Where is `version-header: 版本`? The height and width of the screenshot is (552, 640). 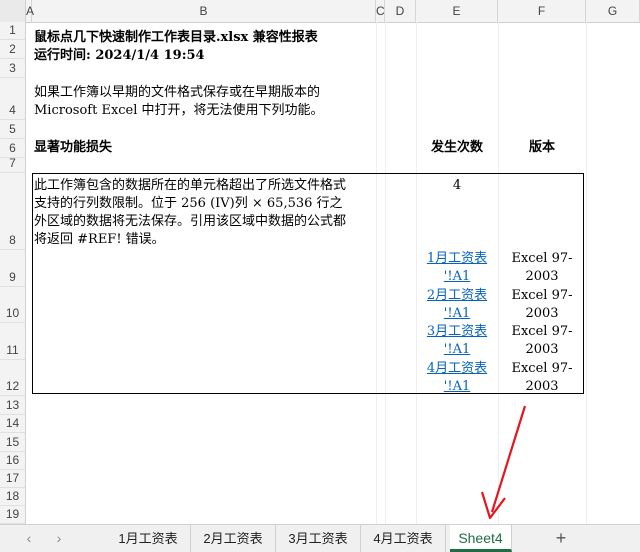
version-header: 版本 is located at coordinates (542, 148).